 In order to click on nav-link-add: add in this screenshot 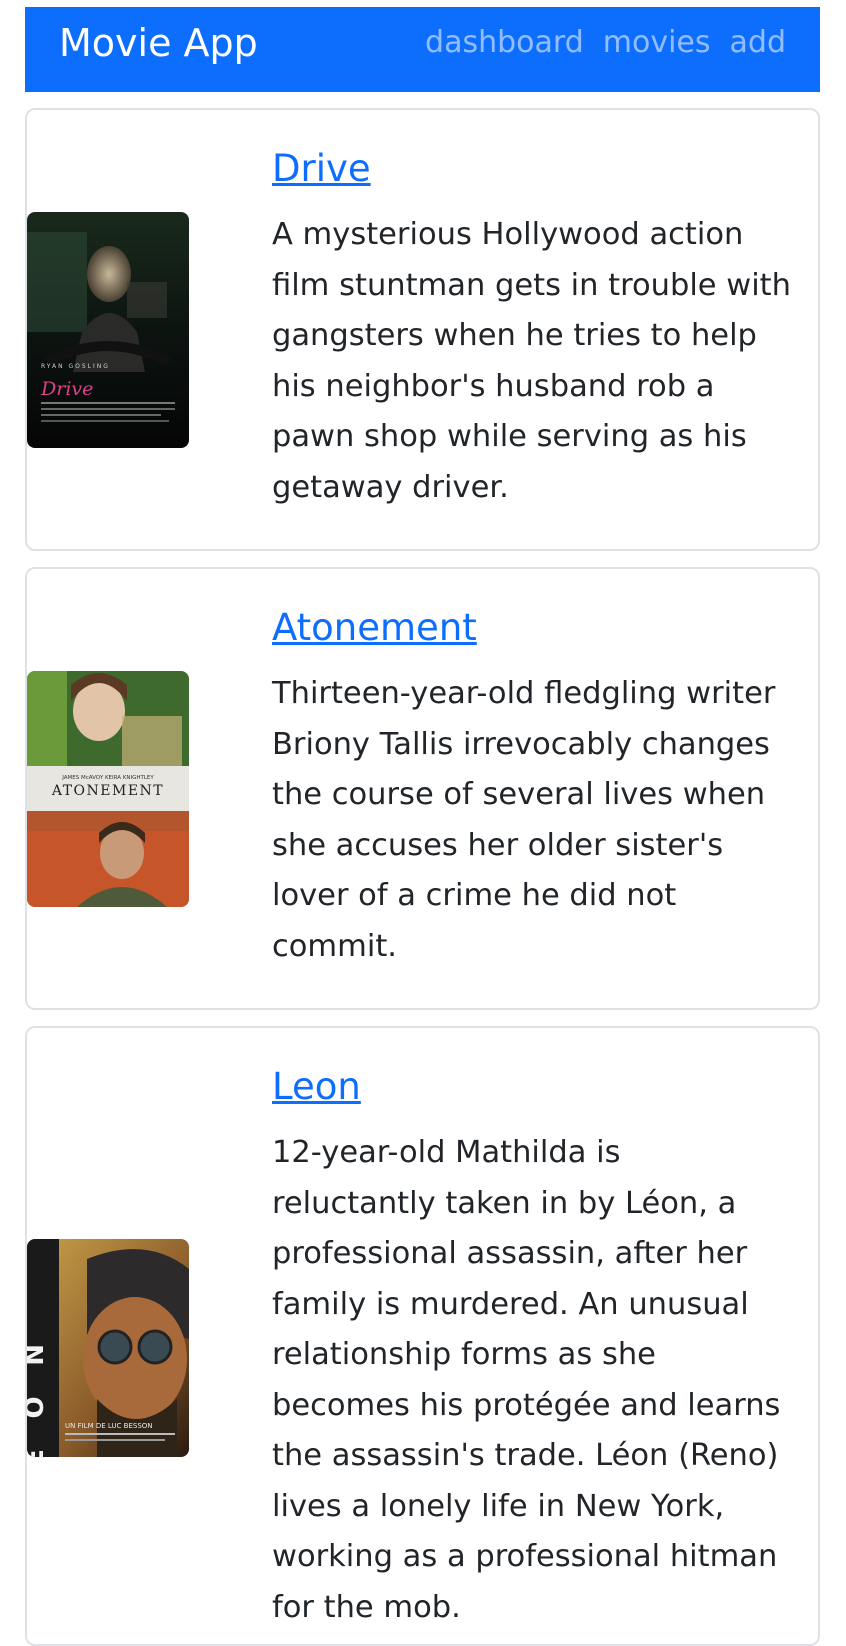, I will do `click(758, 43)`.